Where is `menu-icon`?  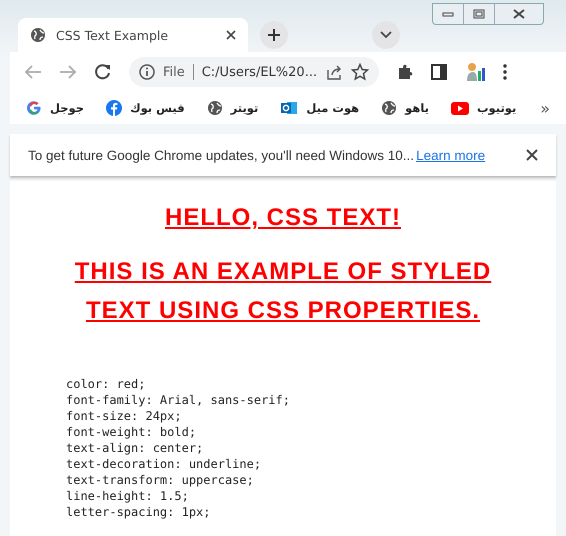
menu-icon is located at coordinates (505, 72).